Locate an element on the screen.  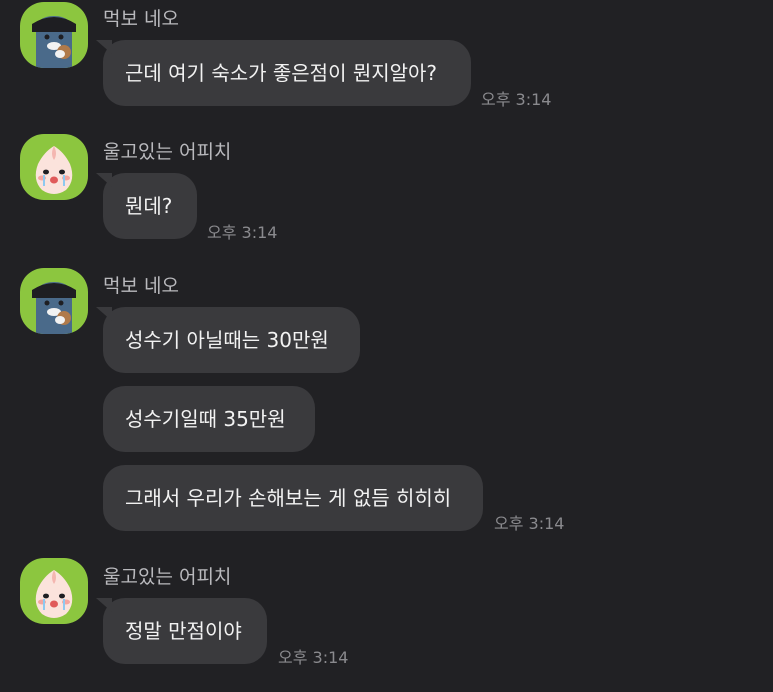
message-bubble: 뭔데? is located at coordinates (150, 206).